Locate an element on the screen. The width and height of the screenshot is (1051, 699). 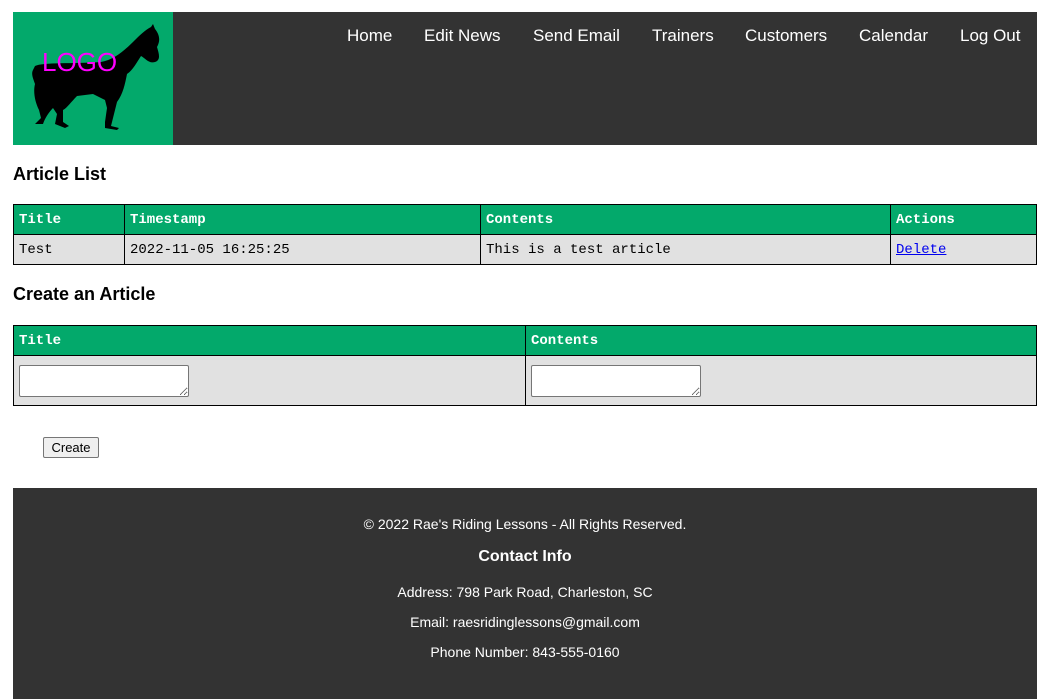
cell-contents: This is a test article is located at coordinates (685, 249).